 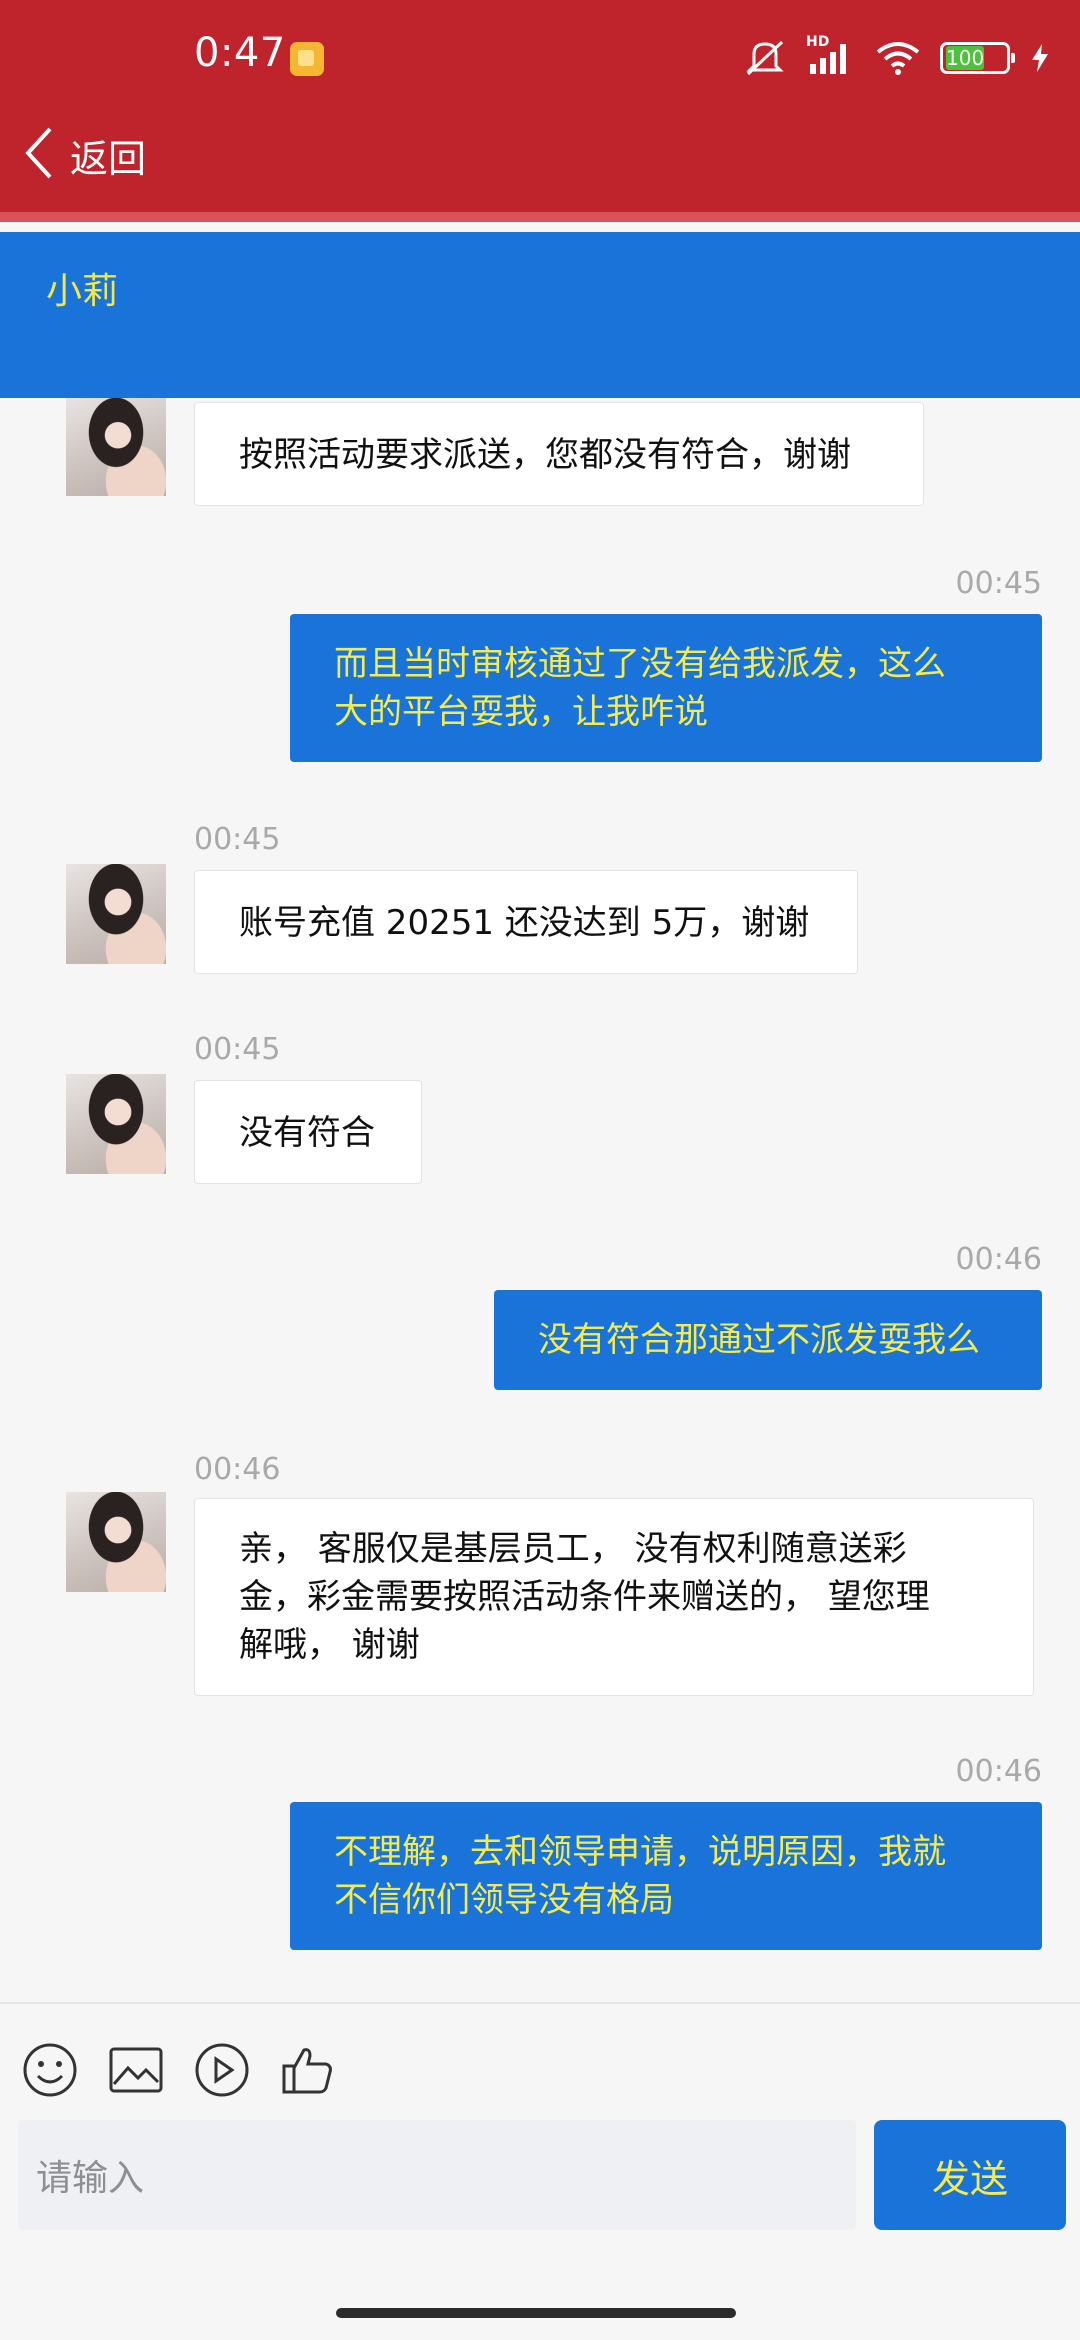 I want to click on emoji-icon, so click(x=50, y=2070).